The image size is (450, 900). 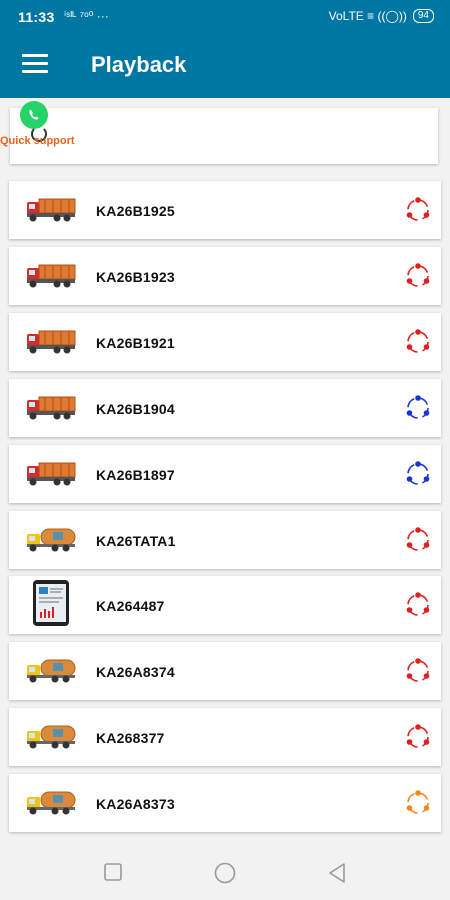 I want to click on vehicle-number: KA26TATA1, so click(x=136, y=540).